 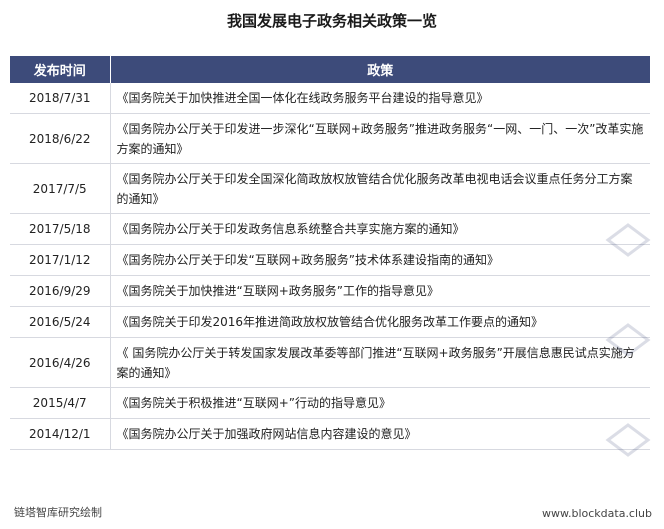 I want to click on column-header-policy: 政策, so click(x=380, y=69).